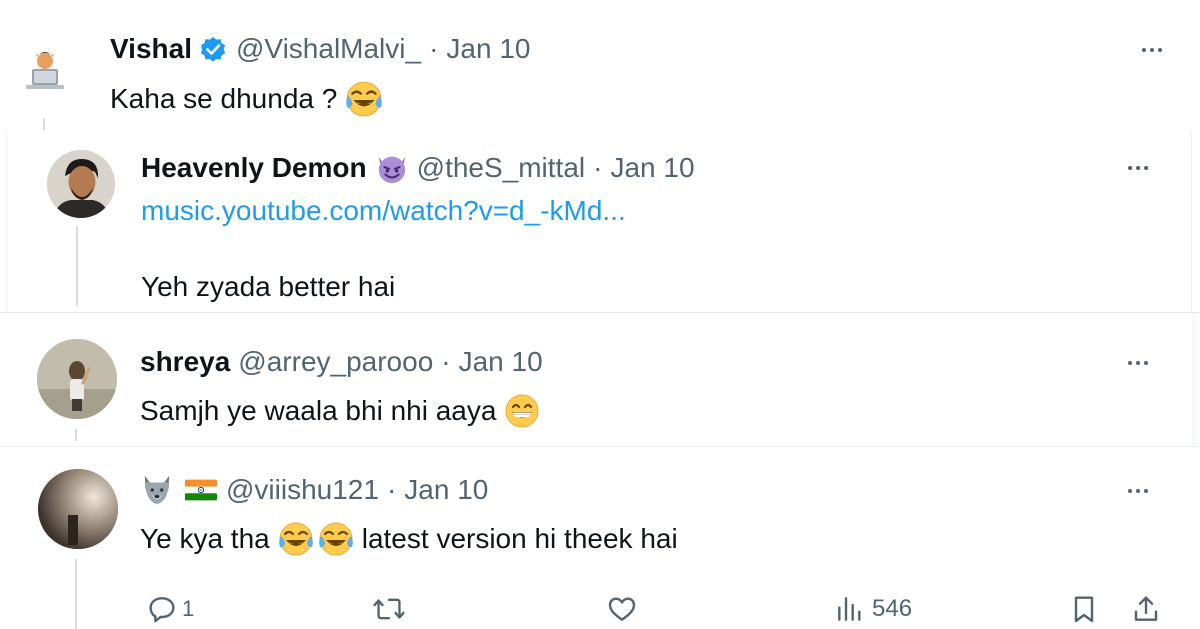  I want to click on tweet-text-container: Ye kya tha latest version hi theek hai, so click(409, 539).